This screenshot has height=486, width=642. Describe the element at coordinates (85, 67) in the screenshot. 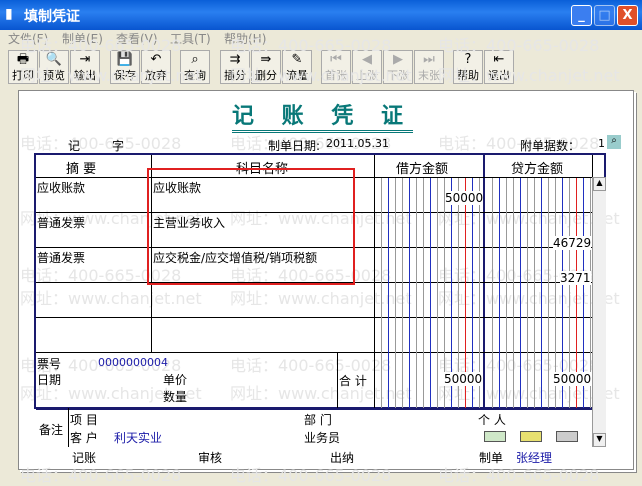

I see `toolbar-button-2: ⇥ 输出` at that location.